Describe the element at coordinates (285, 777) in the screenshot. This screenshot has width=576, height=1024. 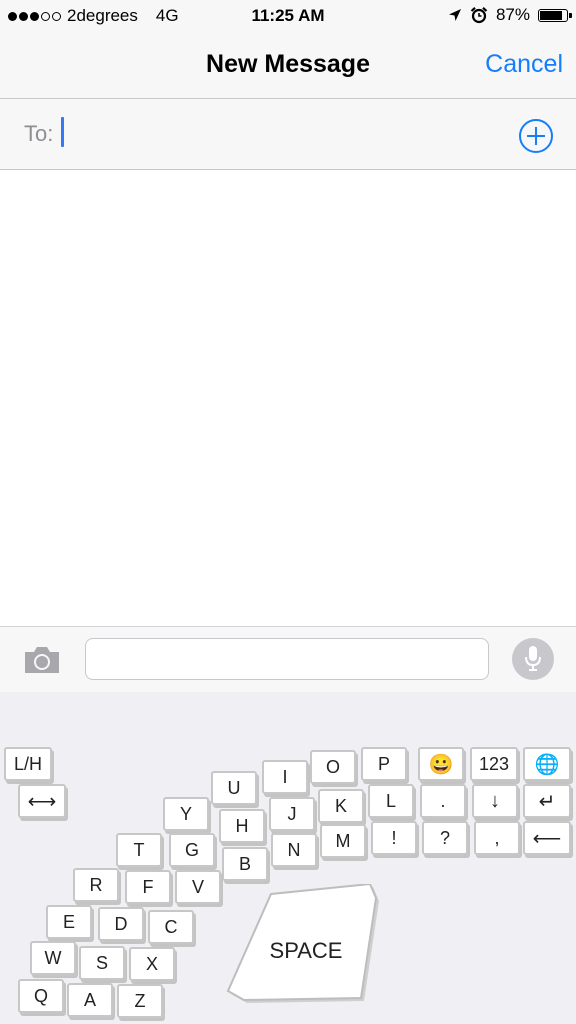
I see `key-i: I` at that location.